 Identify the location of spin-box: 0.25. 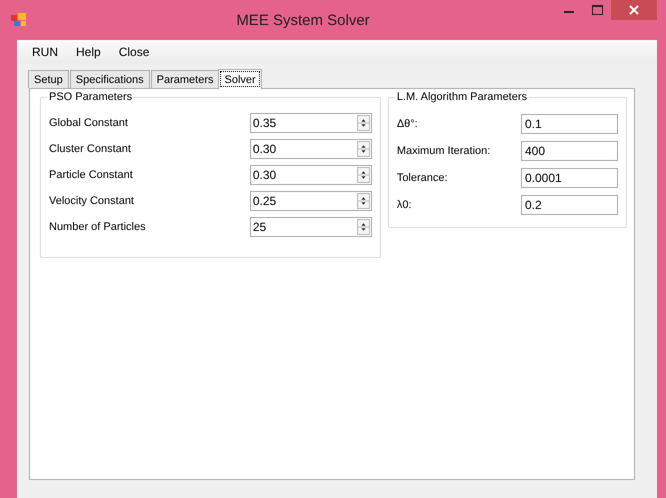
(311, 201).